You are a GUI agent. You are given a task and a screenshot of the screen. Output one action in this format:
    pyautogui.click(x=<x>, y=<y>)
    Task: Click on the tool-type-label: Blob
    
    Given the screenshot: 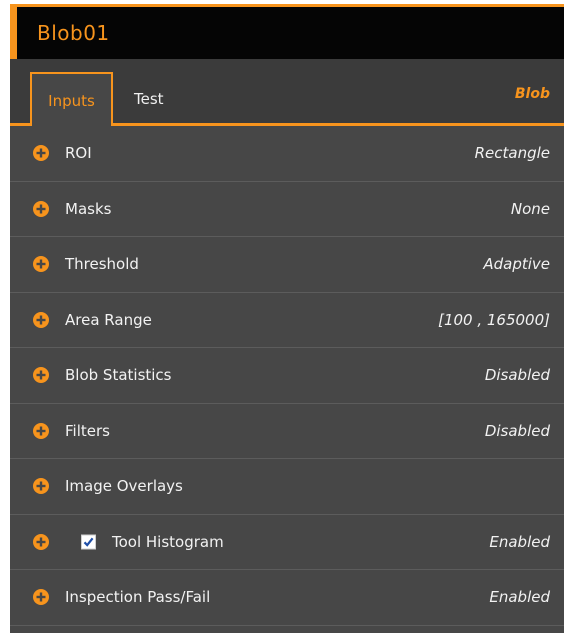 What is the action you would take?
    pyautogui.click(x=532, y=94)
    